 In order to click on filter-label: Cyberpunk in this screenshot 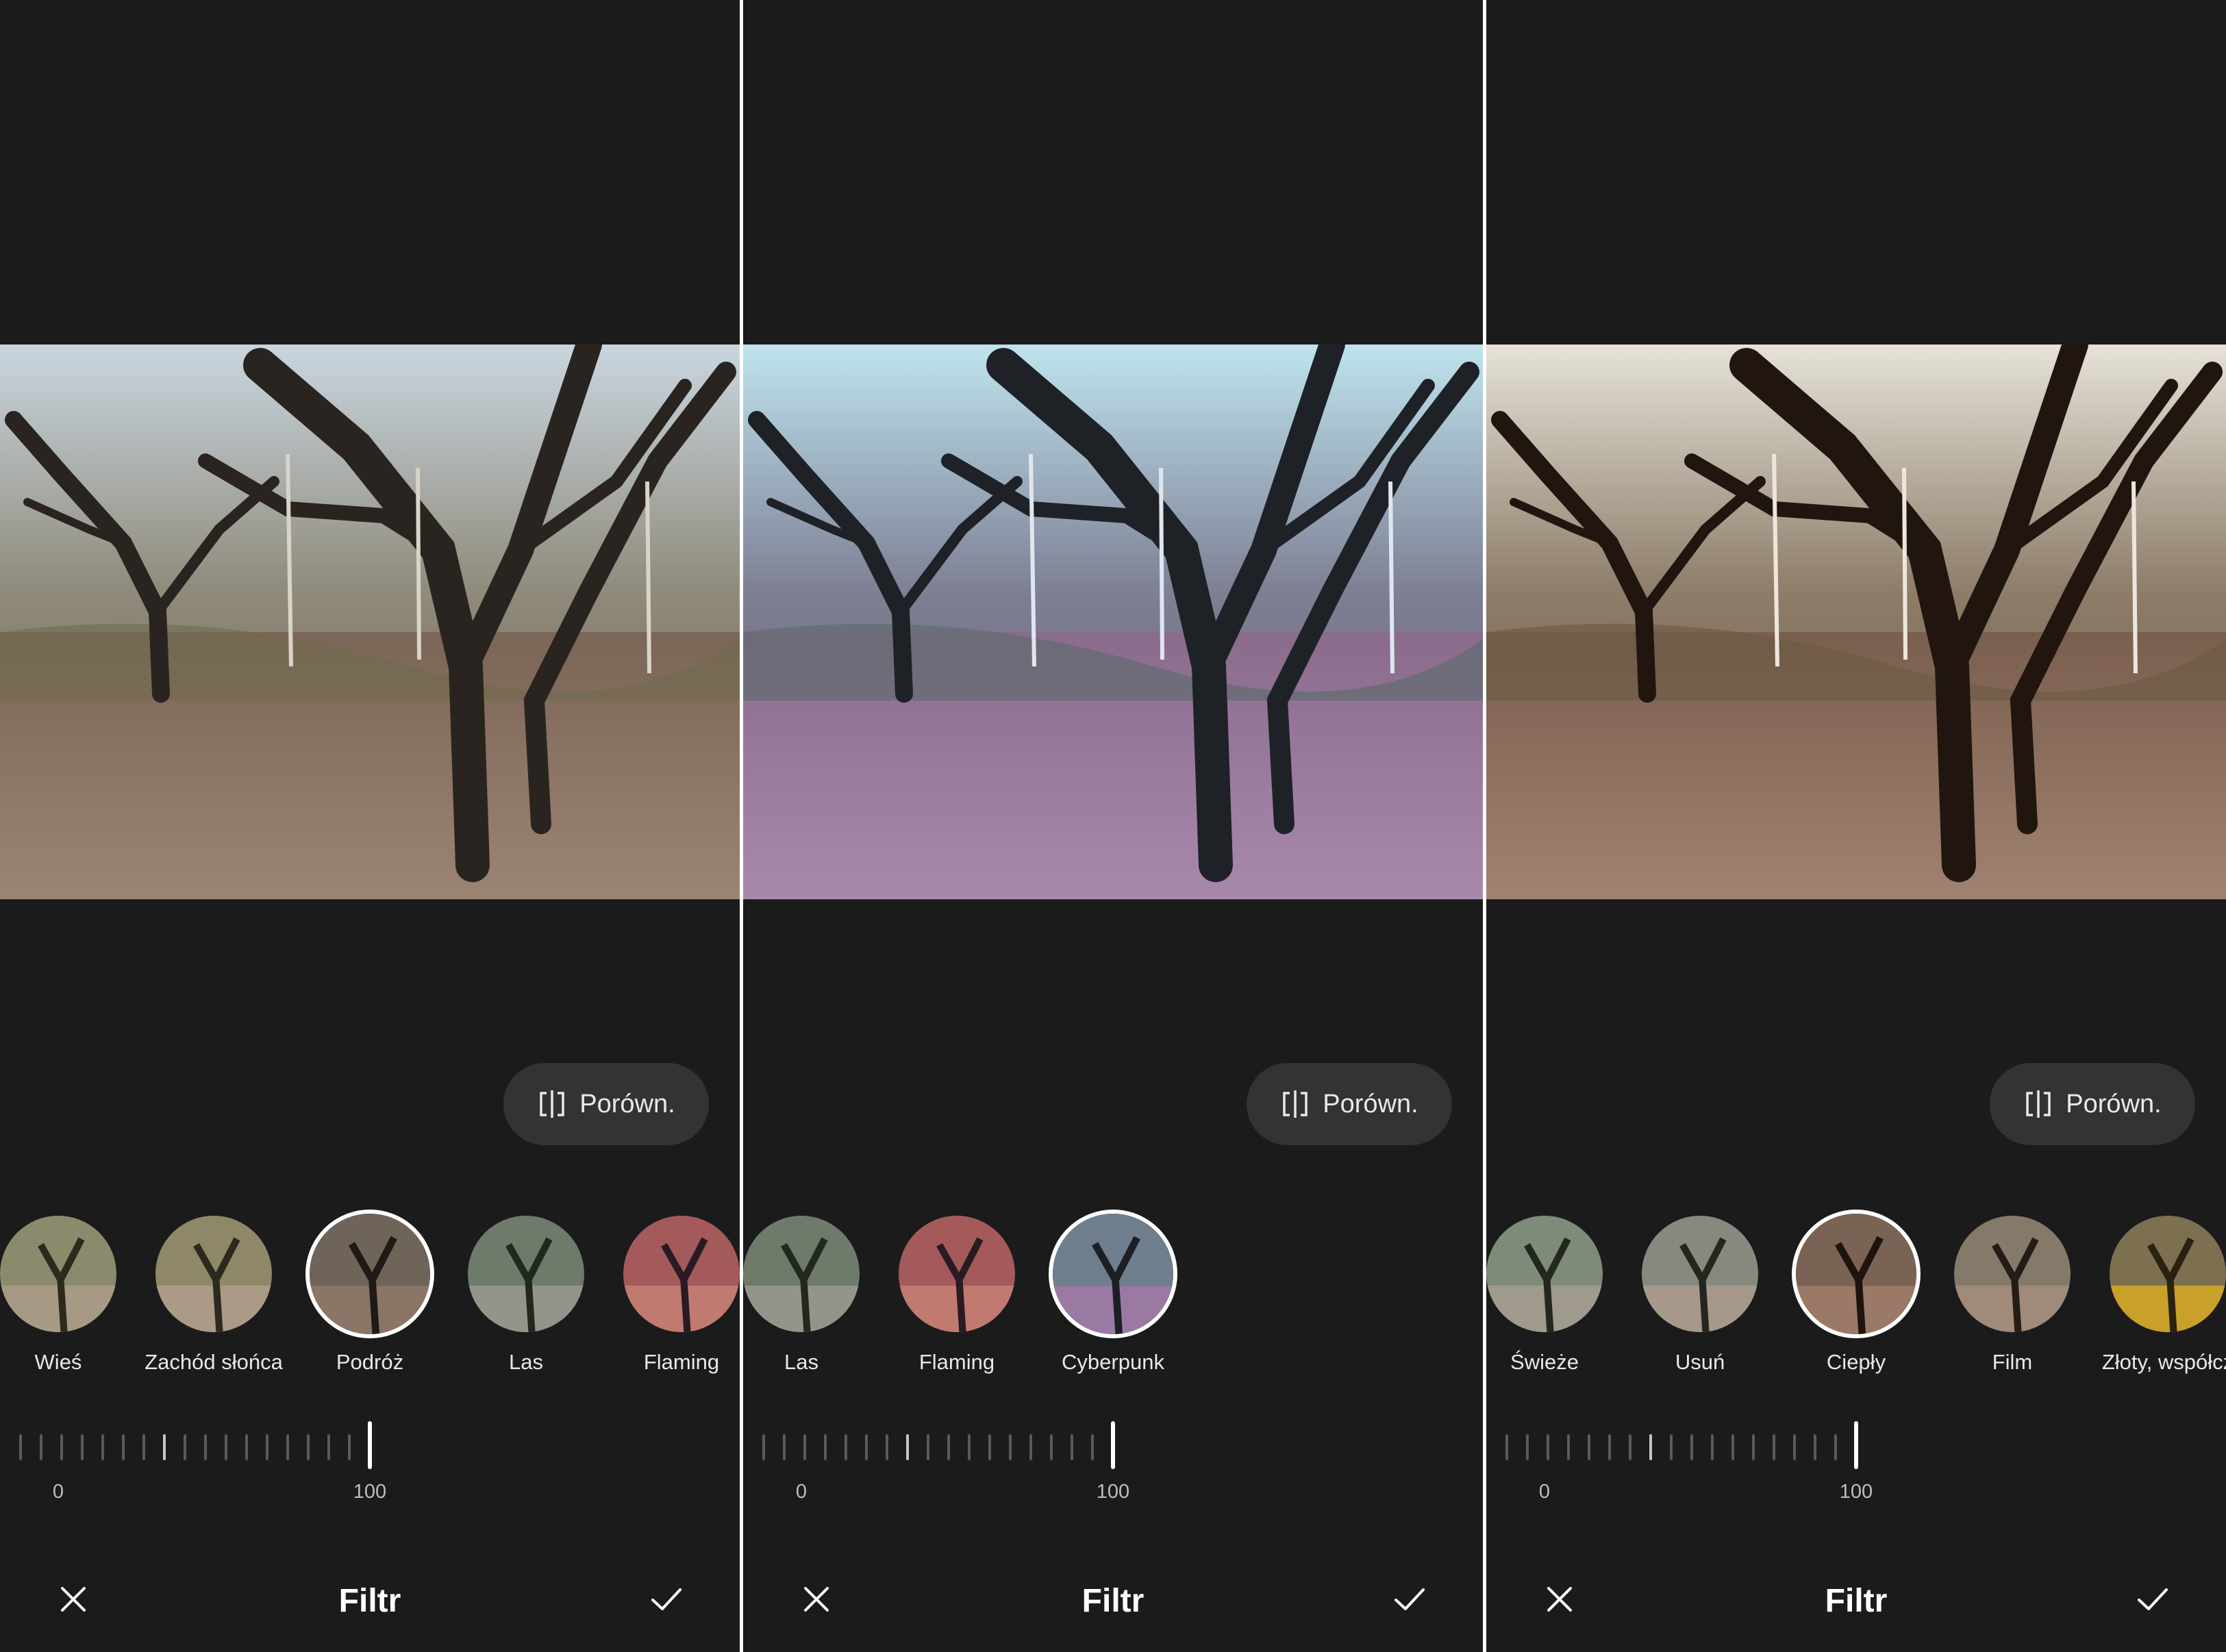, I will do `click(1113, 1362)`.